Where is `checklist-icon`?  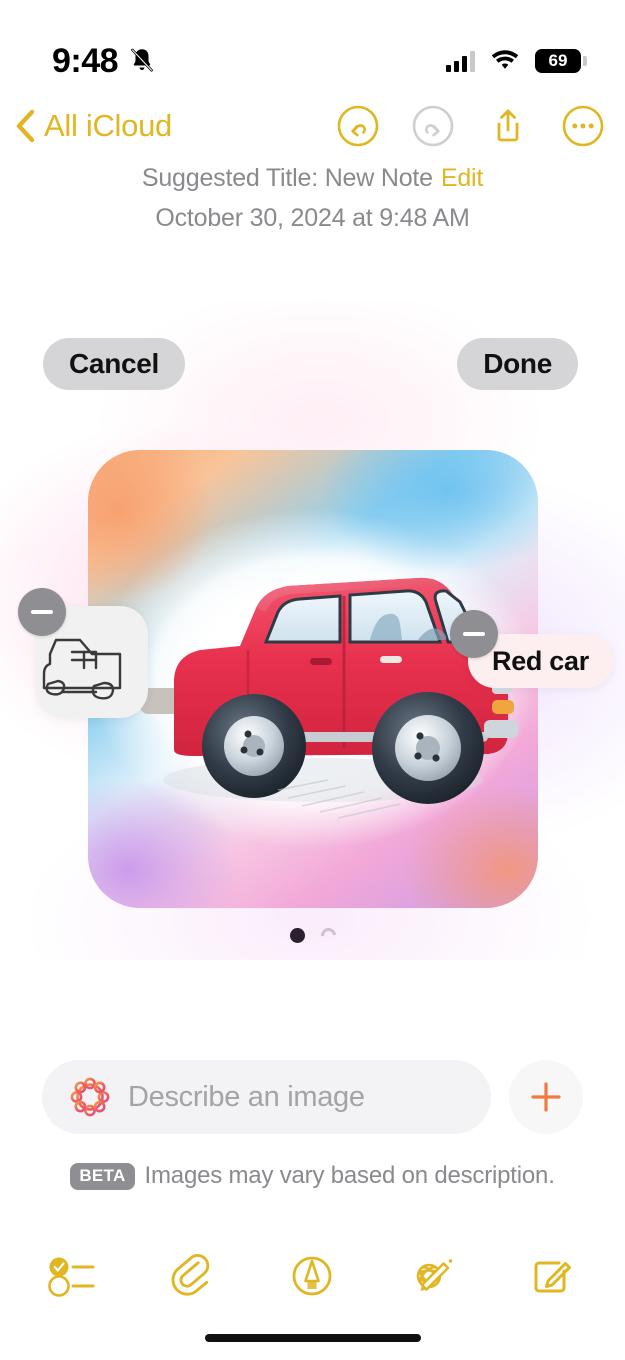 checklist-icon is located at coordinates (71, 1277).